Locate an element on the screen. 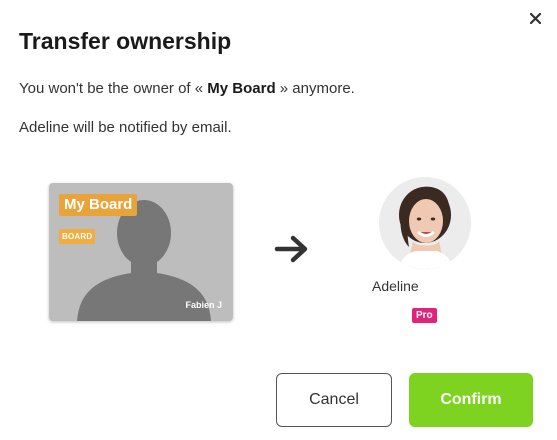 Image resolution: width=557 pixels, height=440 pixels. recipient-name: Adeline is located at coordinates (395, 286).